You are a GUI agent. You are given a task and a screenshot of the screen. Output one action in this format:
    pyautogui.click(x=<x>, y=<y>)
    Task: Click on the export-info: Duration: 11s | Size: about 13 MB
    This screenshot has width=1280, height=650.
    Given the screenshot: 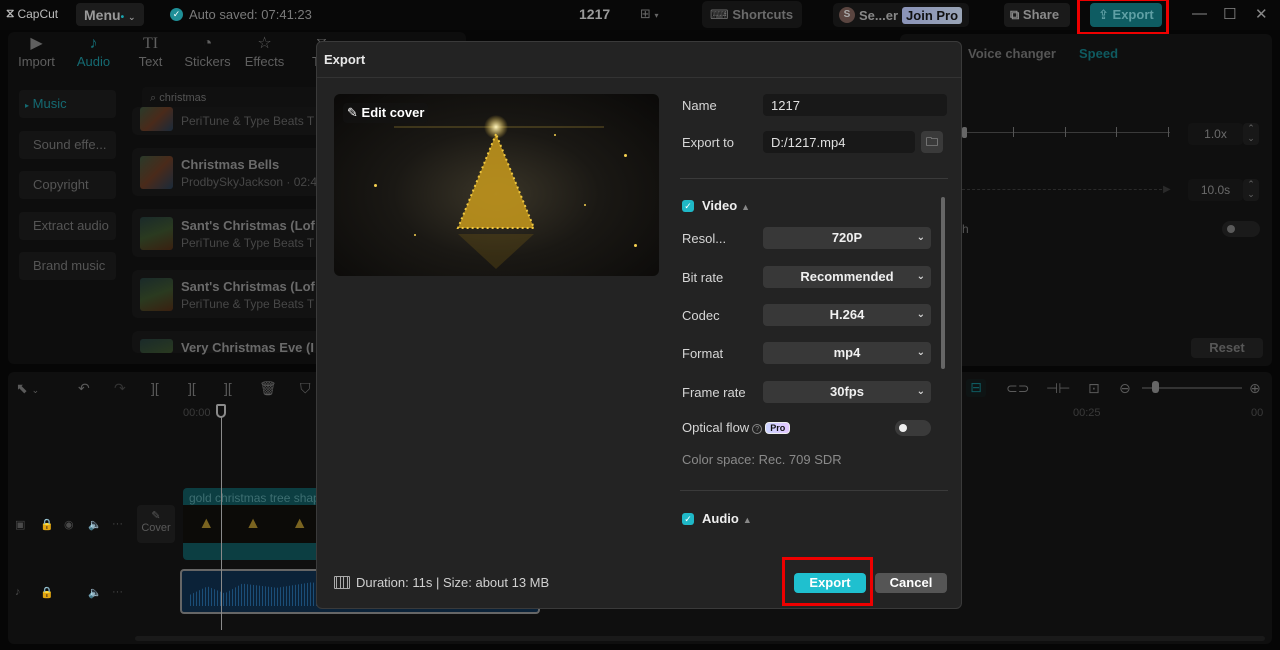 What is the action you would take?
    pyautogui.click(x=441, y=582)
    